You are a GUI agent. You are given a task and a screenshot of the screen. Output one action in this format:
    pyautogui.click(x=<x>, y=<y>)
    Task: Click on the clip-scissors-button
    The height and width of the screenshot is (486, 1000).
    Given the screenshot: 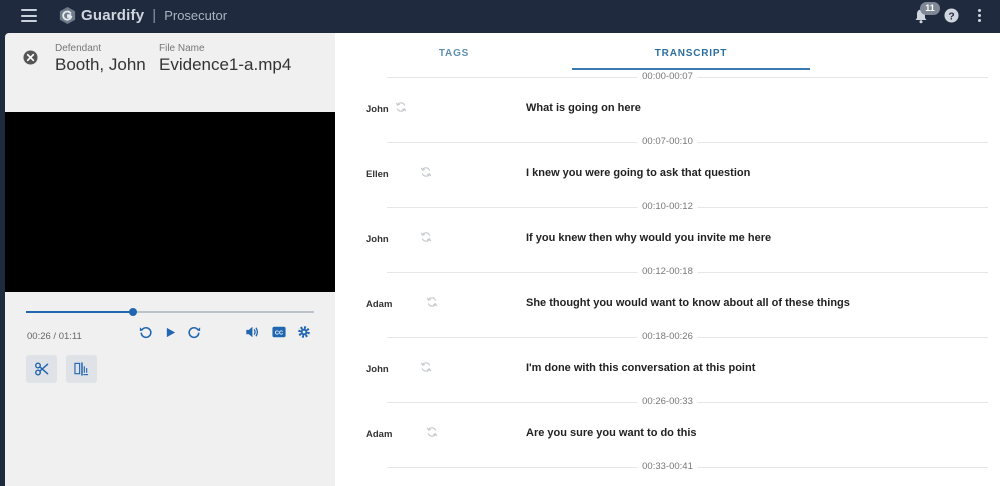 What is the action you would take?
    pyautogui.click(x=41, y=369)
    